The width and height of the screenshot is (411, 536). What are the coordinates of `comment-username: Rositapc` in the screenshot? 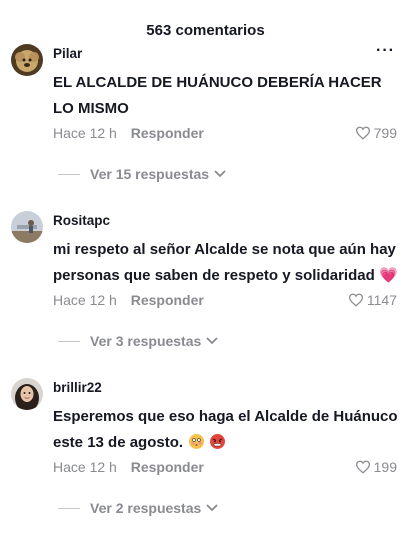 It's located at (81, 220).